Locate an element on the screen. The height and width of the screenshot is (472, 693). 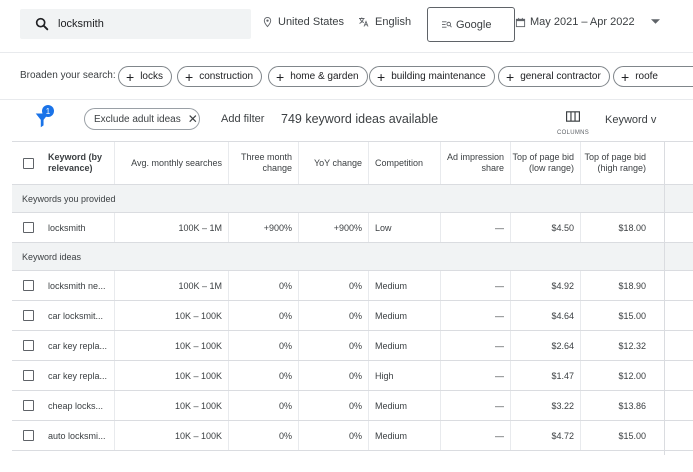
select-all-checkbox is located at coordinates (28, 163).